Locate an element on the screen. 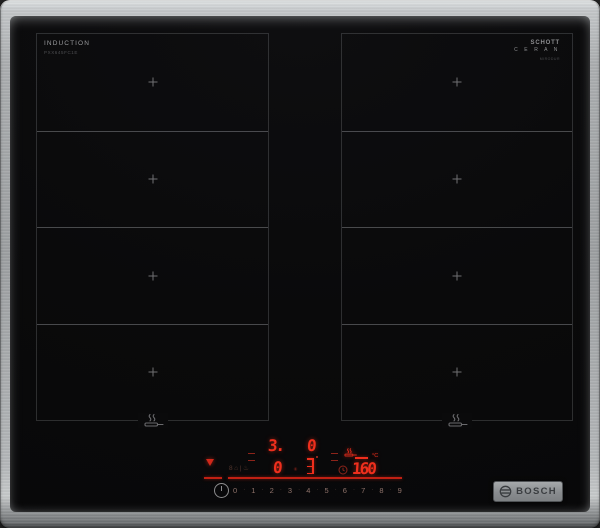  slider-level-4: 4 is located at coordinates (308, 490).